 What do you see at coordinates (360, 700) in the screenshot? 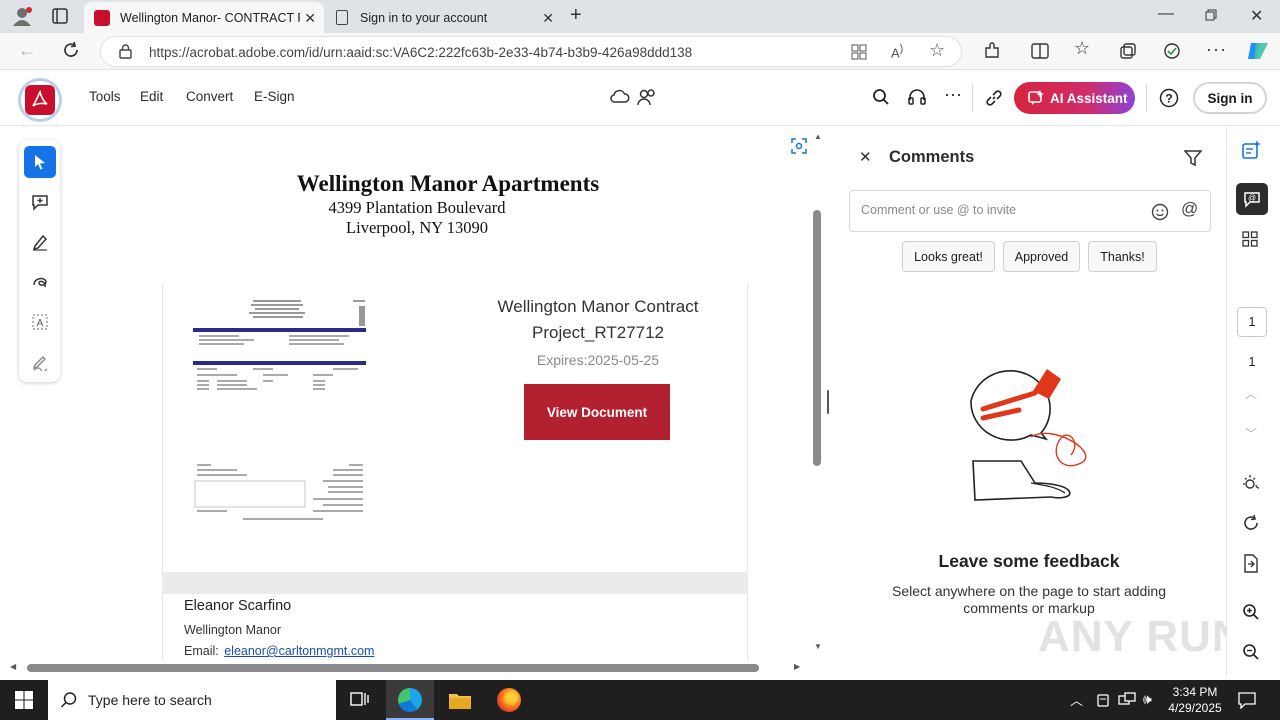
I see `task-view-icon` at bounding box center [360, 700].